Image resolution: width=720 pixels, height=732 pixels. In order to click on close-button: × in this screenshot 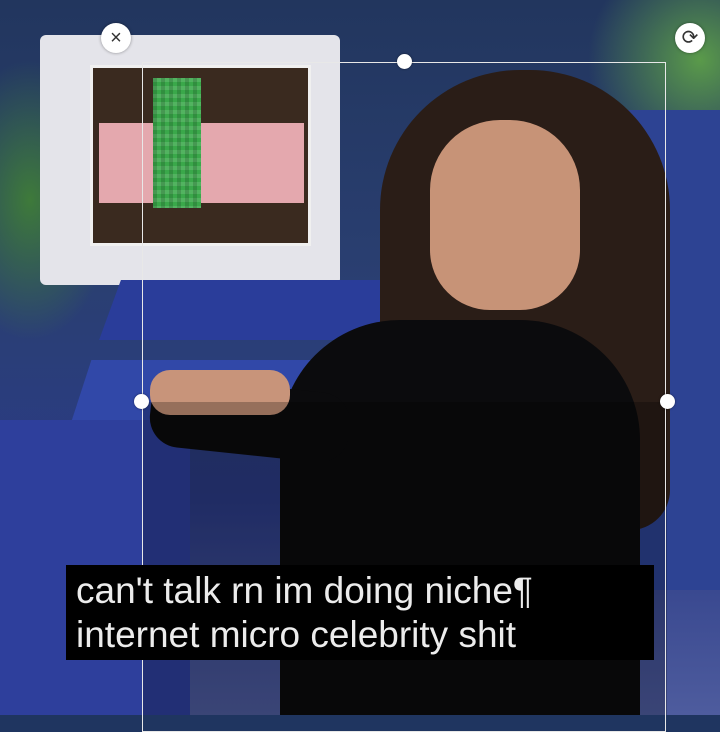, I will do `click(116, 38)`.